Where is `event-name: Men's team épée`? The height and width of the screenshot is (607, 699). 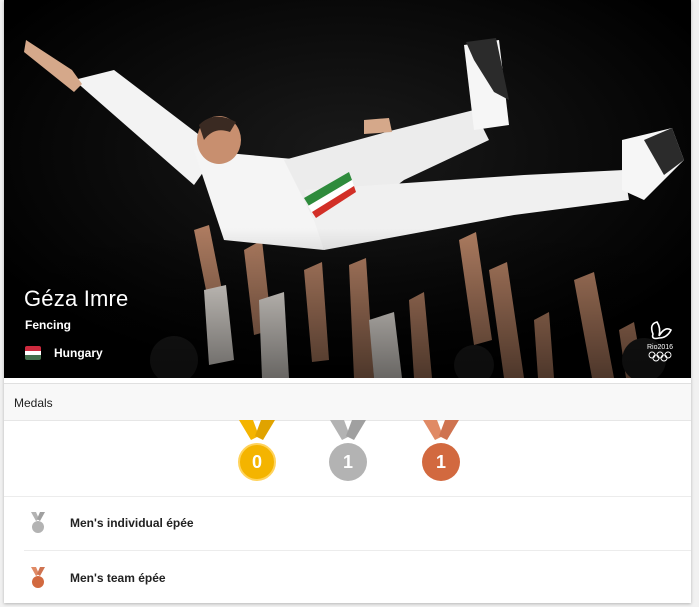
event-name: Men's team épée is located at coordinates (118, 578).